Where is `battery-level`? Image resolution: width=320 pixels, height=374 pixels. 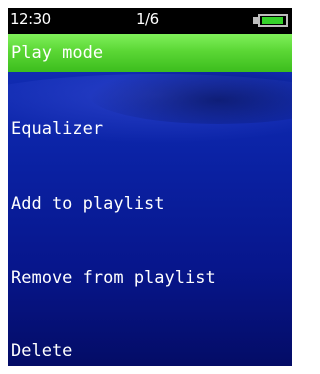
battery-level is located at coordinates (272, 20).